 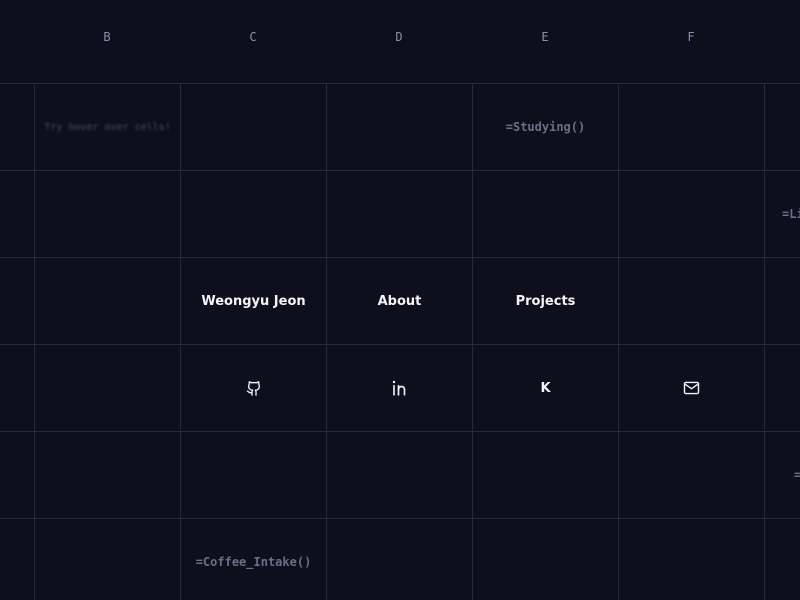 I want to click on name-link: Weongyu Jeon, so click(x=253, y=301).